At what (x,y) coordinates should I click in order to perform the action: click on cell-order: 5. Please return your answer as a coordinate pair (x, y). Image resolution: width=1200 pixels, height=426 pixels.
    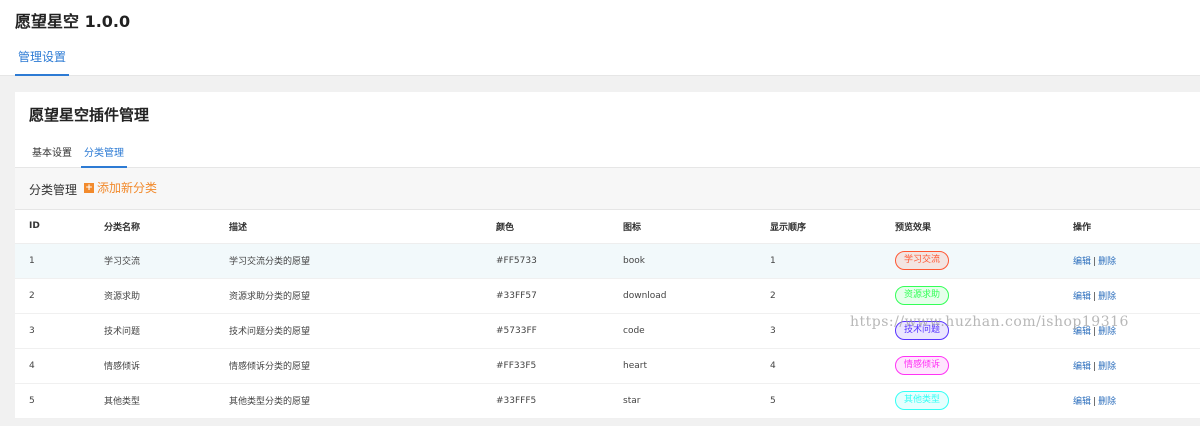
    Looking at the image, I should click on (818, 401).